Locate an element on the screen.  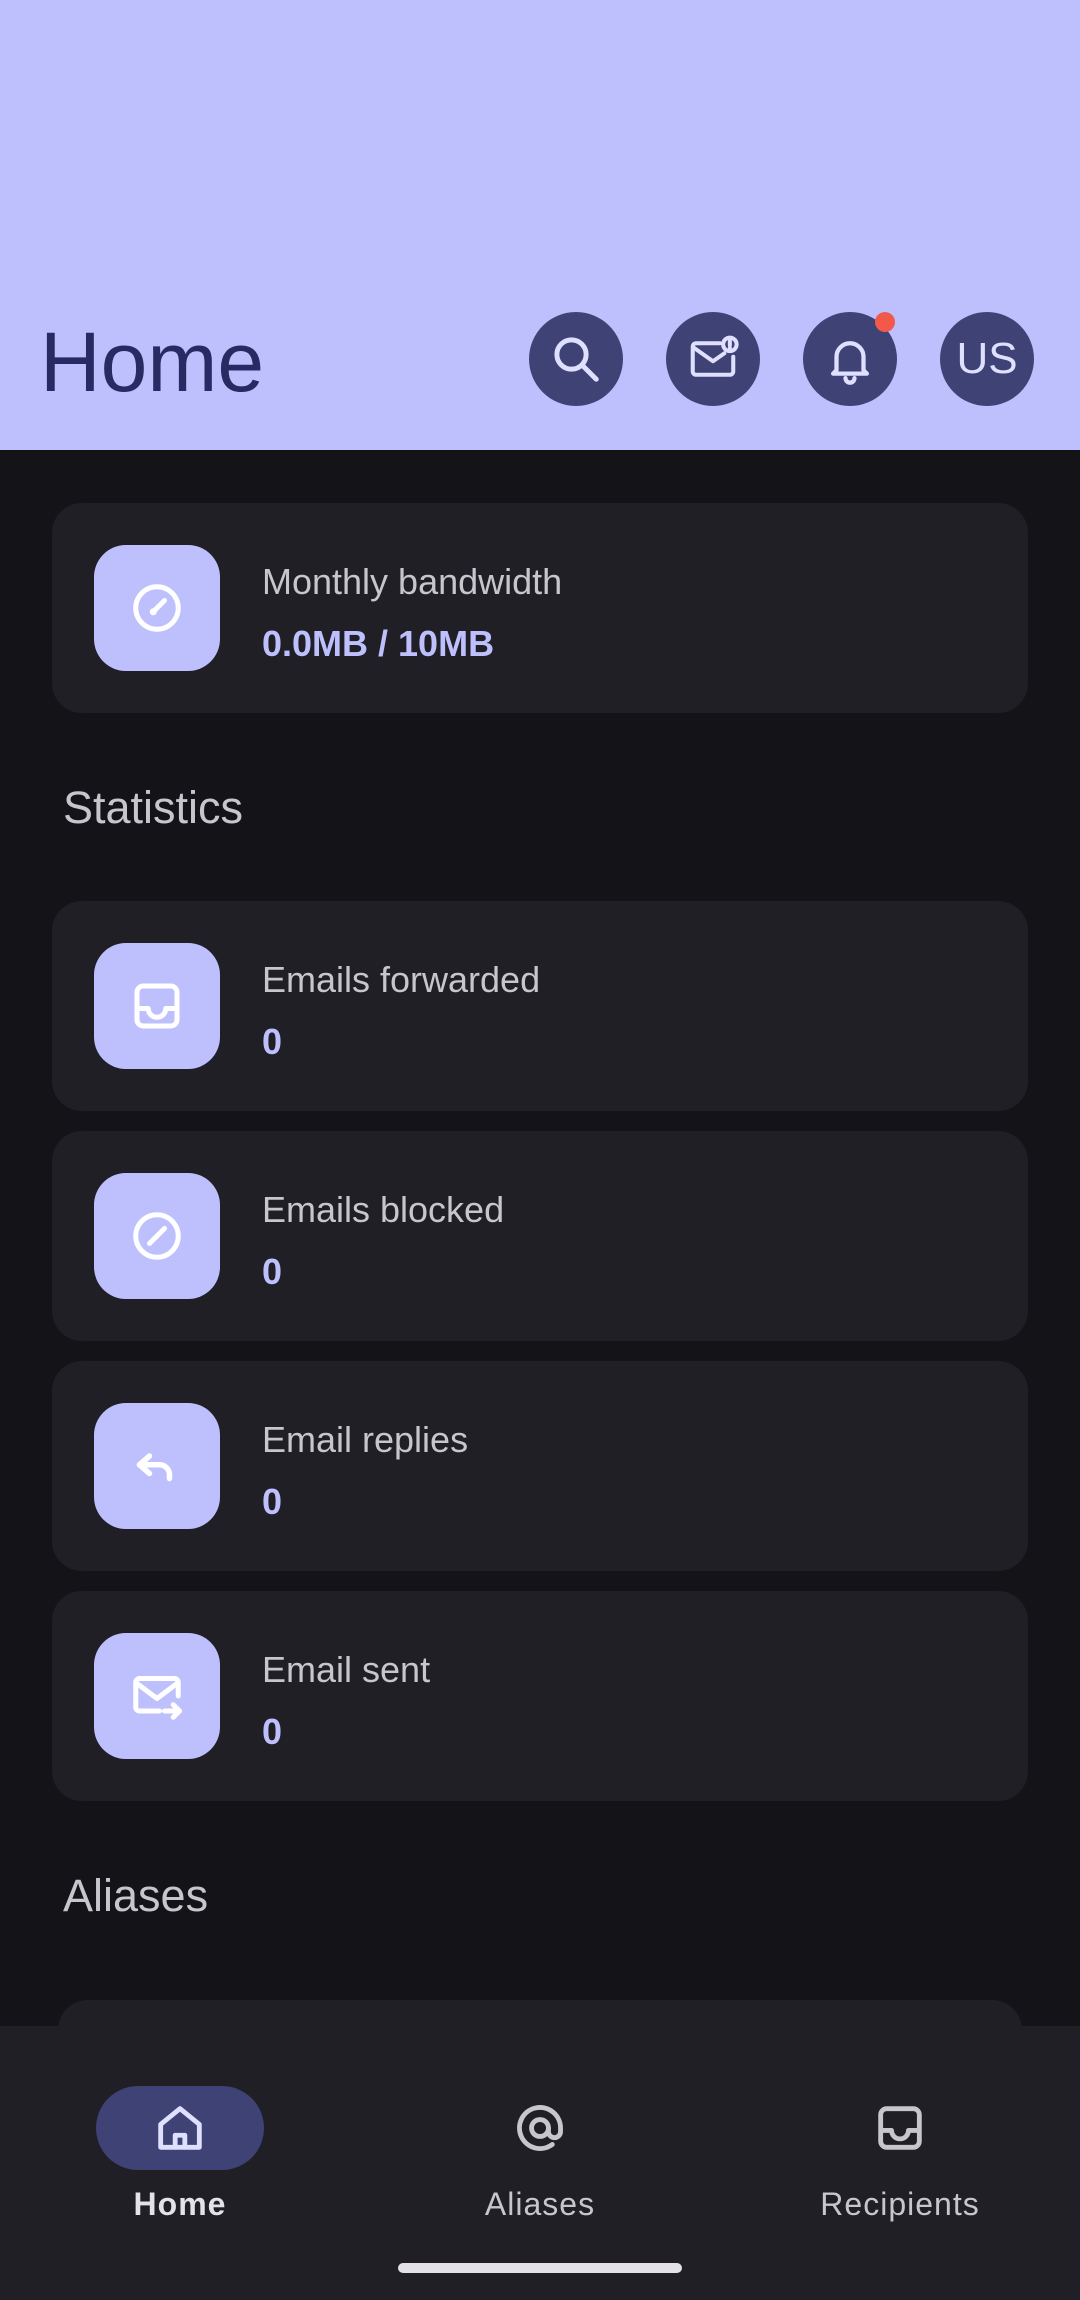
bandwidth-value: 0.0MB / 10MB is located at coordinates (378, 643).